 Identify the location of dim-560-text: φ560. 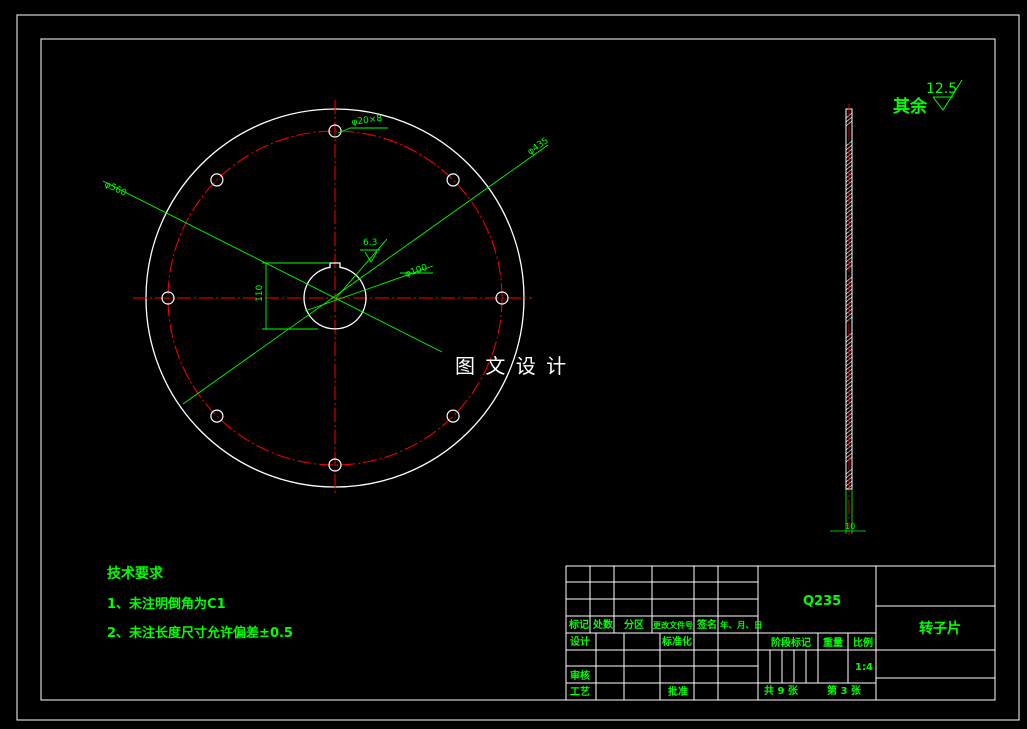
(115, 189).